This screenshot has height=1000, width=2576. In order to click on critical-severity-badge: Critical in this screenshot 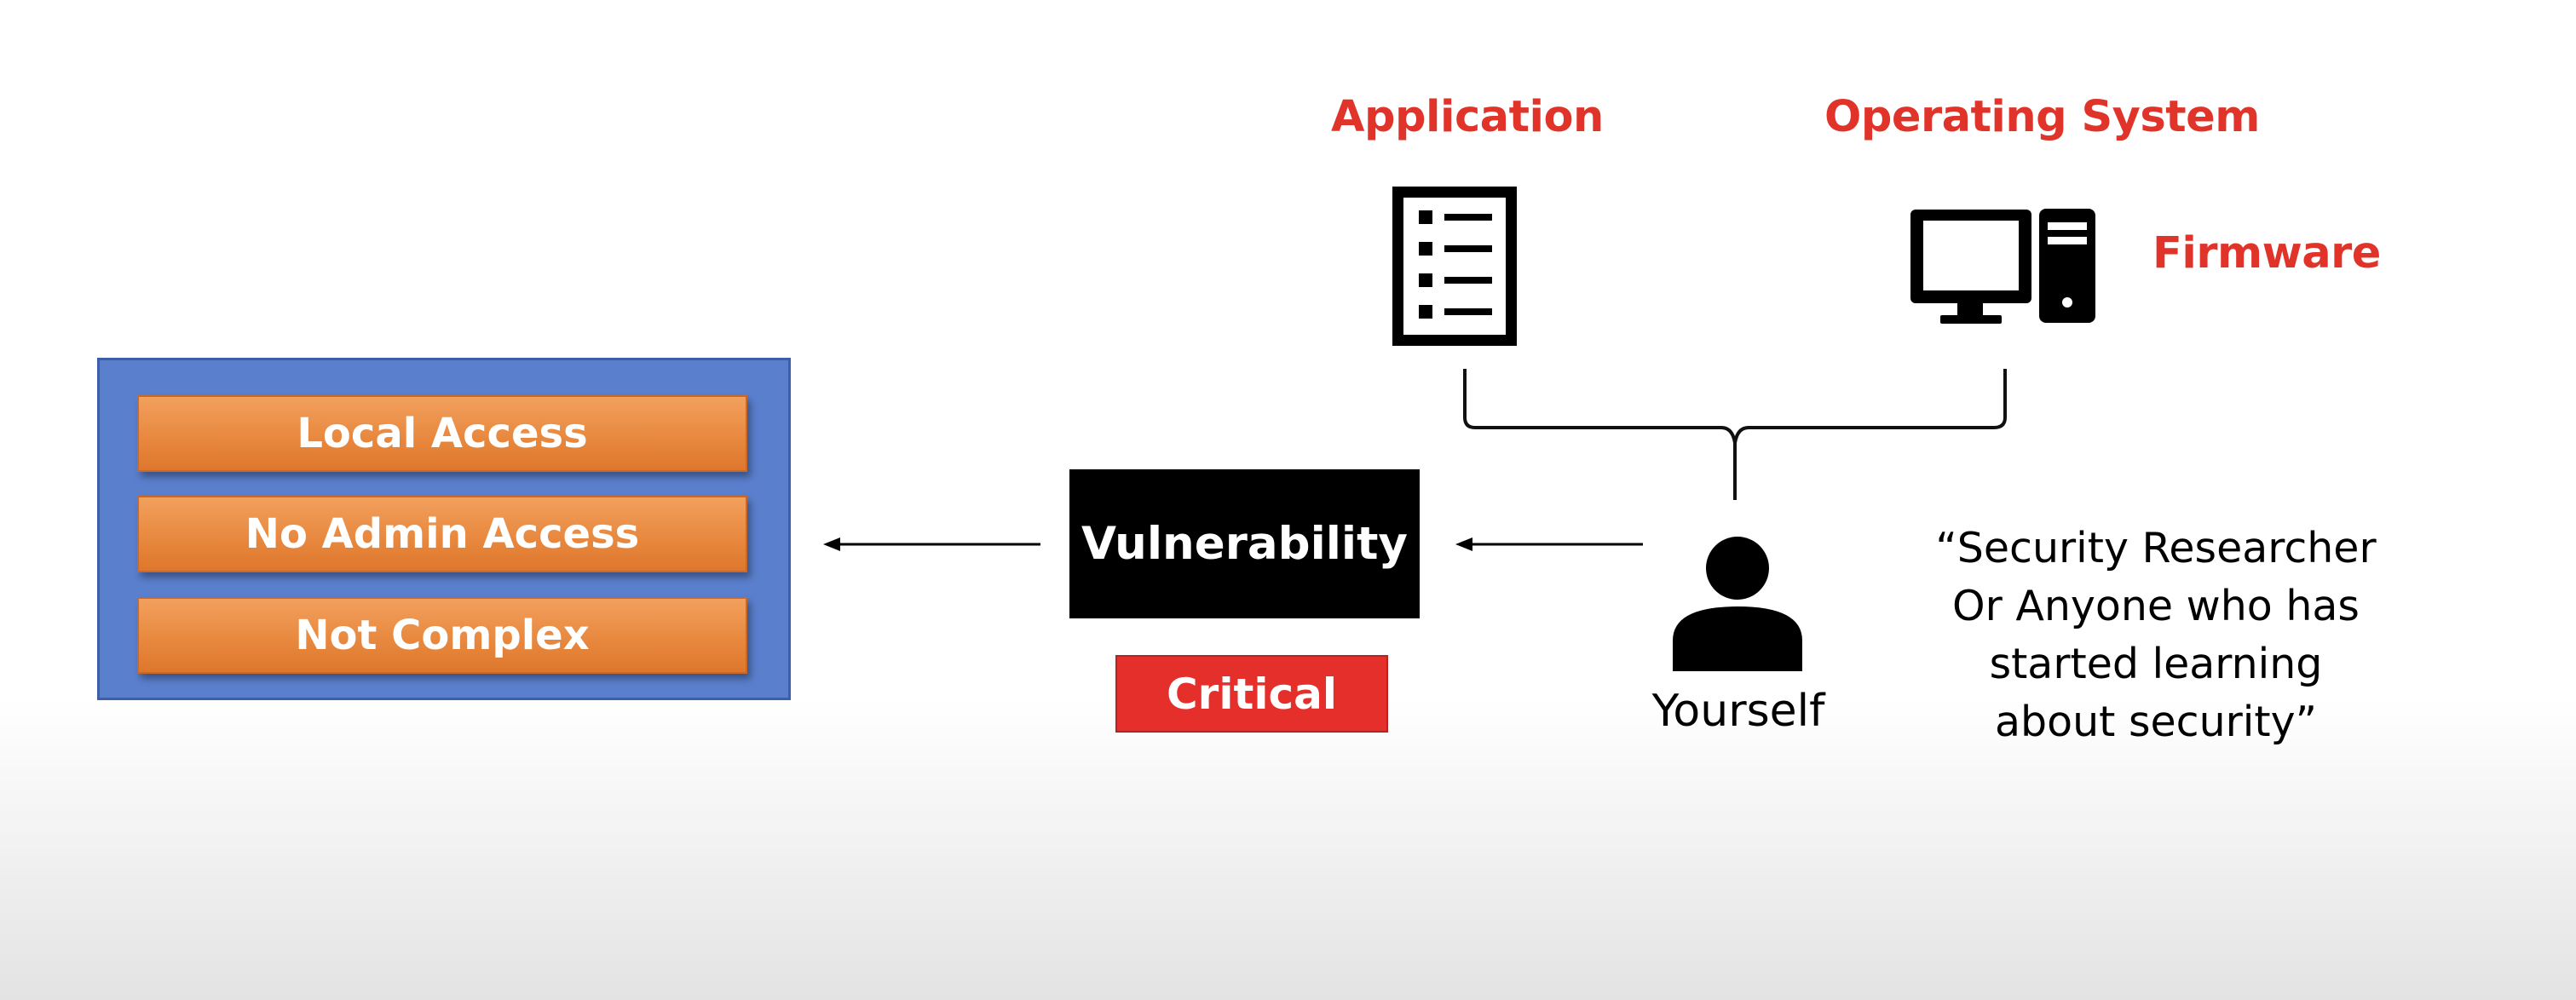, I will do `click(1251, 694)`.